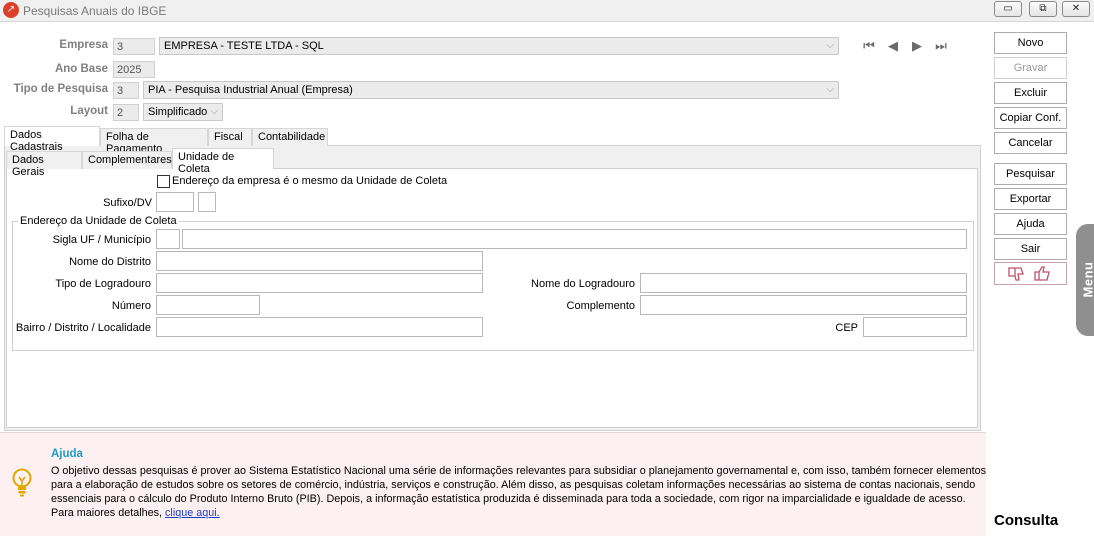 Image resolution: width=1094 pixels, height=536 pixels. Describe the element at coordinates (127, 160) in the screenshot. I see `subtab-complementares: Complementares` at that location.